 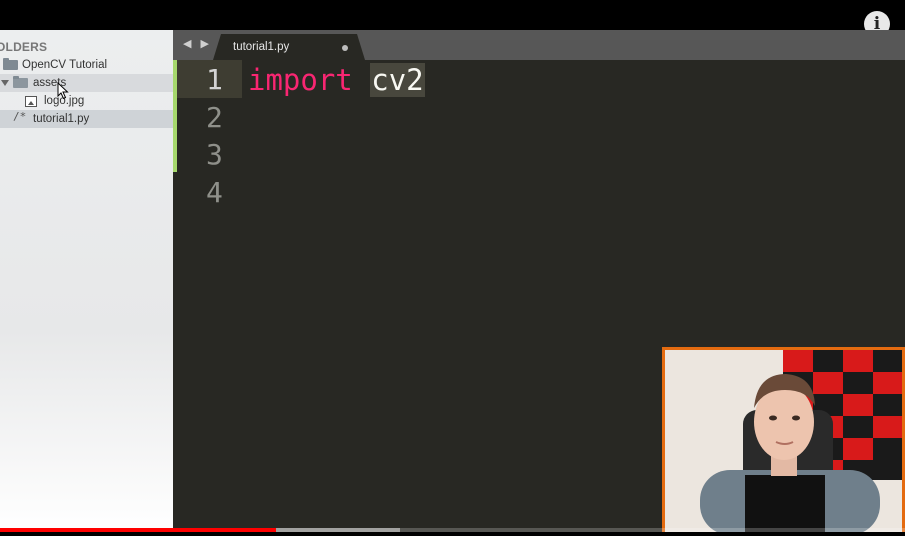 I want to click on mouse-cursor-icon, so click(x=63, y=91).